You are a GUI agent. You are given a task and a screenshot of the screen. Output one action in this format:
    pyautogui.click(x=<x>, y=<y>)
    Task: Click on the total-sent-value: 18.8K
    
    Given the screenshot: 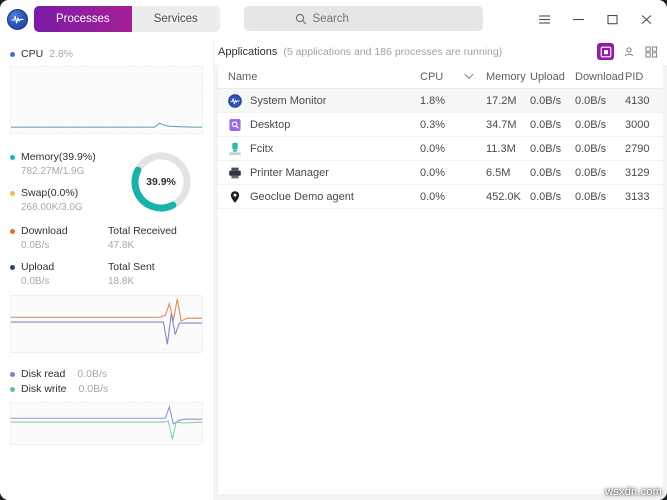 What is the action you would take?
    pyautogui.click(x=121, y=281)
    